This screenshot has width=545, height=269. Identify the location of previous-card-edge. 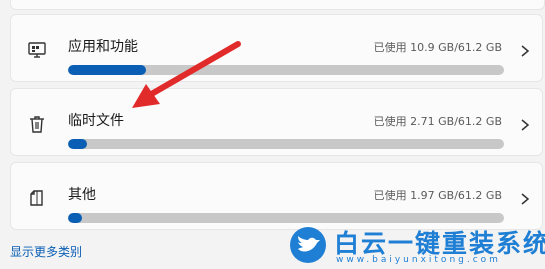
(277, 5).